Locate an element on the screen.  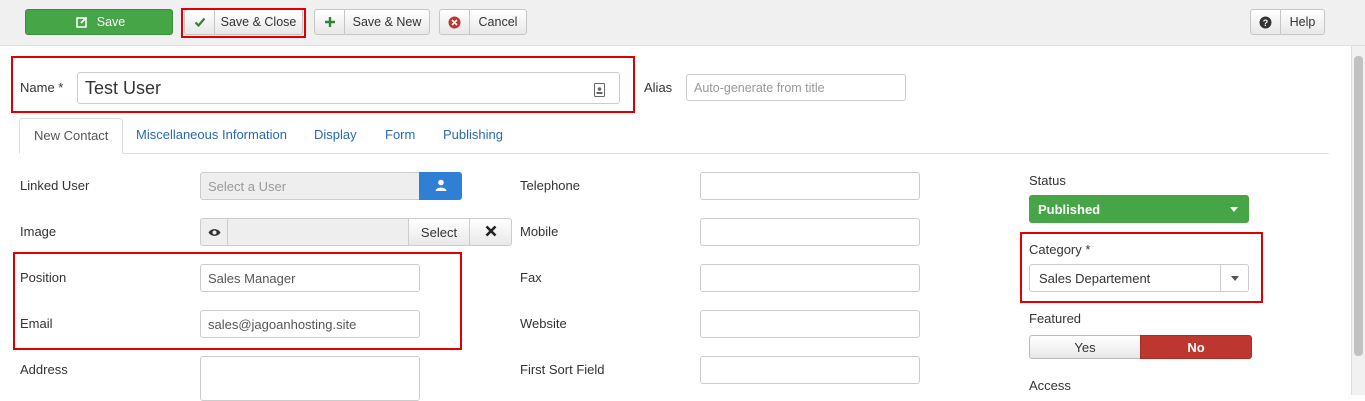
save-new-label: Save & New is located at coordinates (387, 22).